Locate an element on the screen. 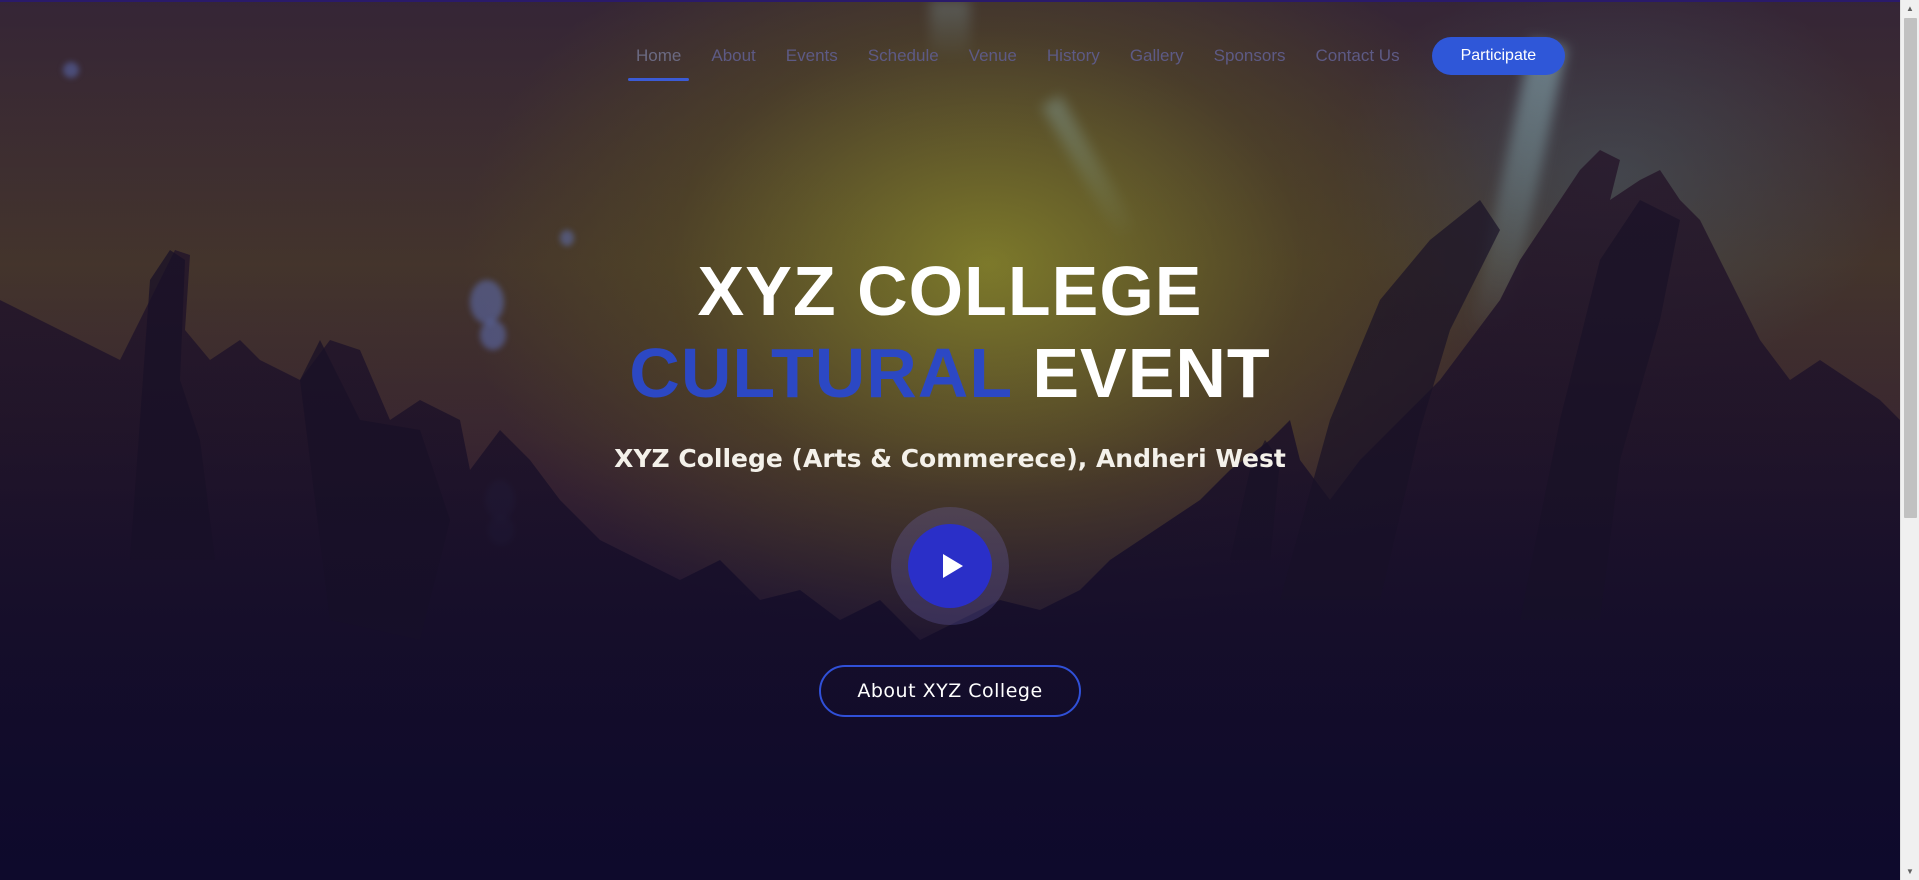 The height and width of the screenshot is (880, 1919). nav-item-venue: Venue is located at coordinates (993, 56).